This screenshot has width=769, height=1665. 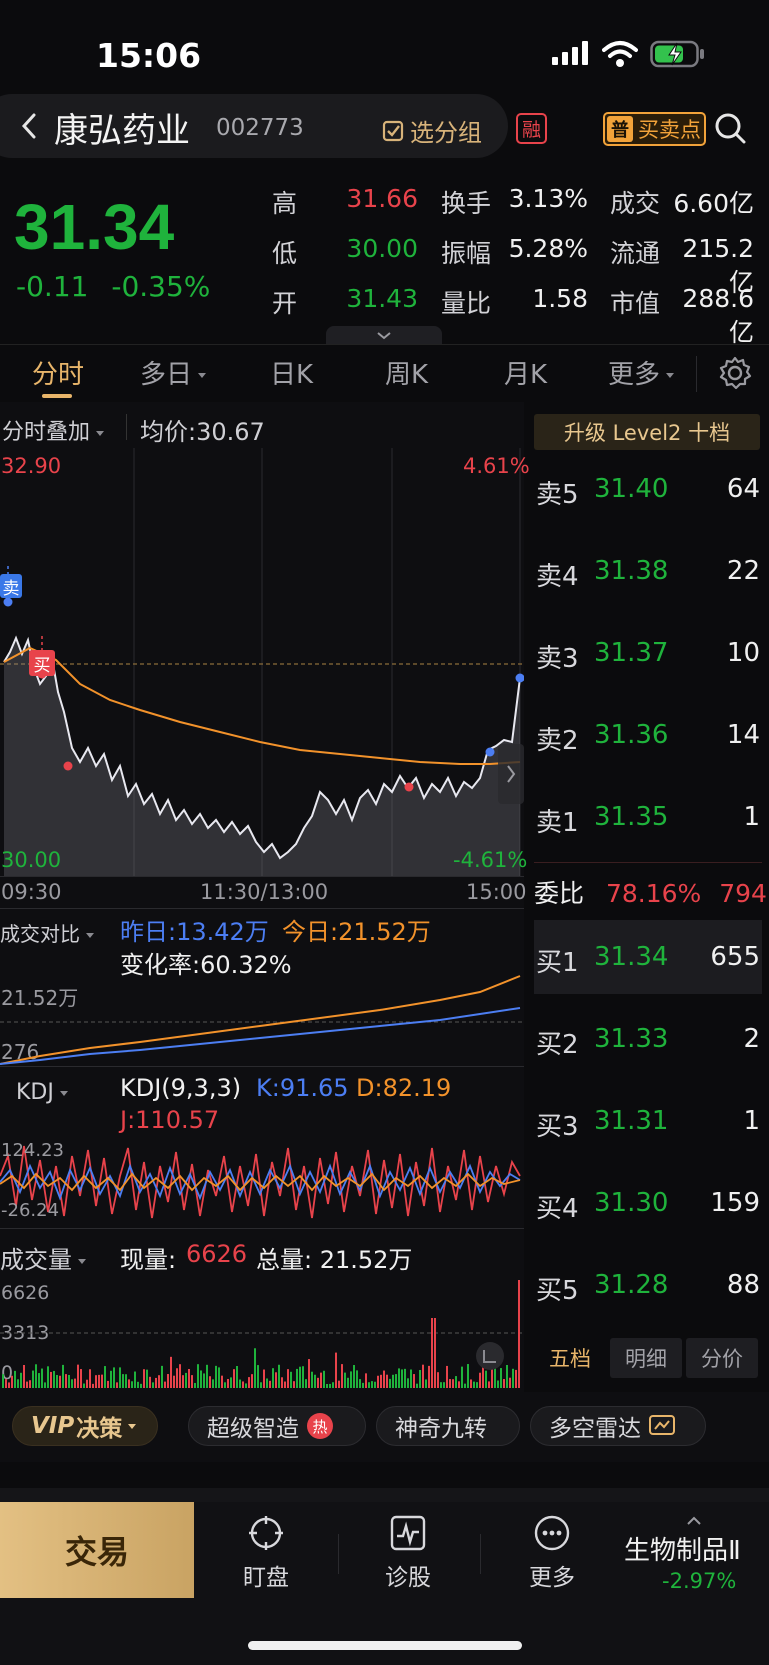 I want to click on margin-trading-badge: 融, so click(x=531, y=128).